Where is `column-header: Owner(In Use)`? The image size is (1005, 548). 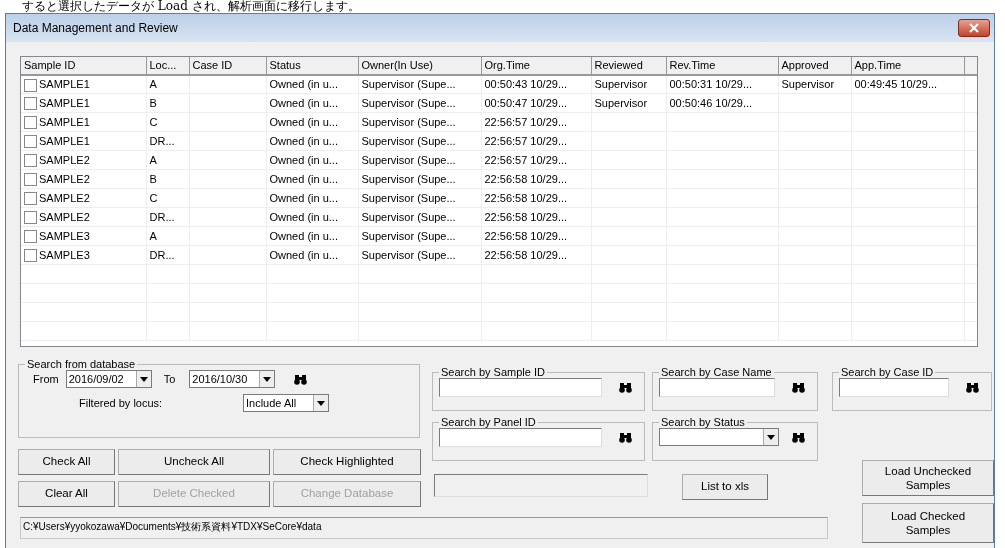 column-header: Owner(In Use) is located at coordinates (419, 66).